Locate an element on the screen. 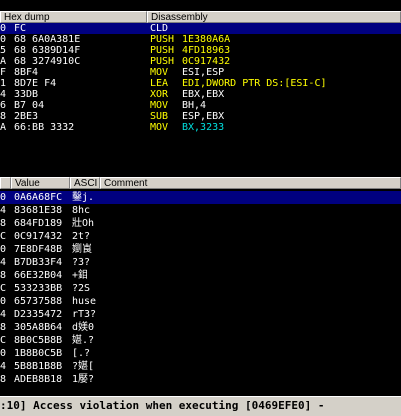 This screenshot has width=401, height=416. stack-row: 8 684FD189 壯Oh is located at coordinates (200, 223).